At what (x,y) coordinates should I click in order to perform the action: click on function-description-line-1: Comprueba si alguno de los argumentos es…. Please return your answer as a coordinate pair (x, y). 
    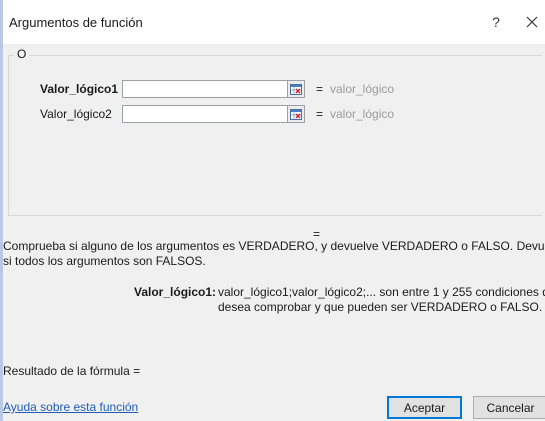
    Looking at the image, I should click on (274, 246).